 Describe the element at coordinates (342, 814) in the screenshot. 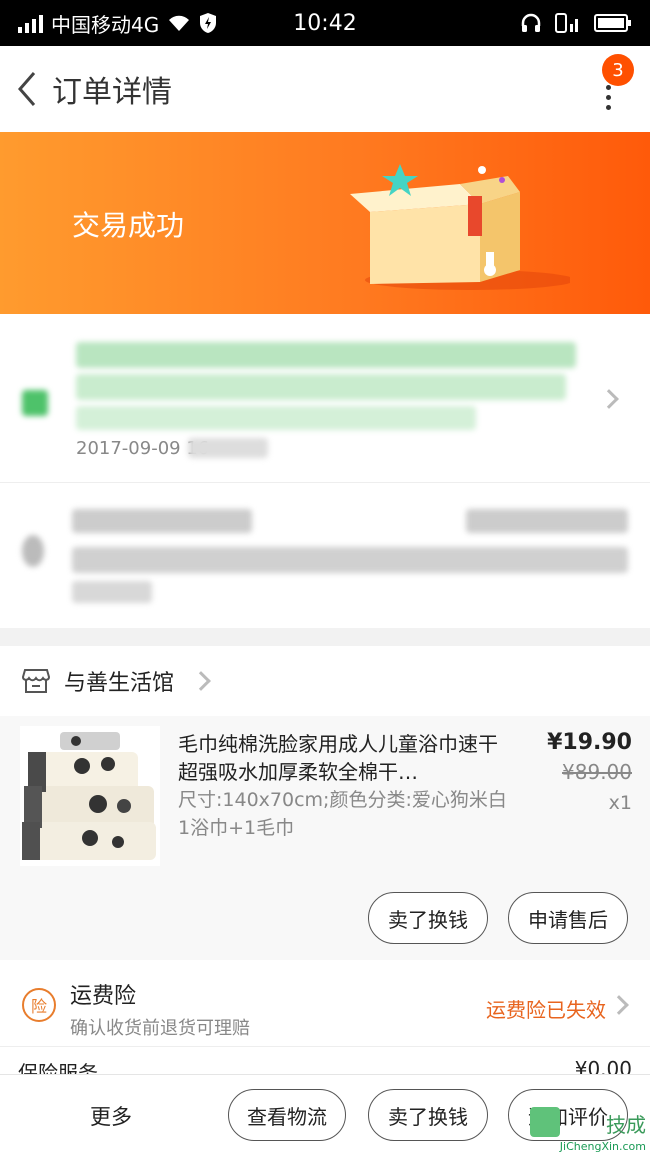

I see `product-spec: 尺寸:140x70cm;颜色分类:爱心狗米白1浴巾+1毛巾` at that location.